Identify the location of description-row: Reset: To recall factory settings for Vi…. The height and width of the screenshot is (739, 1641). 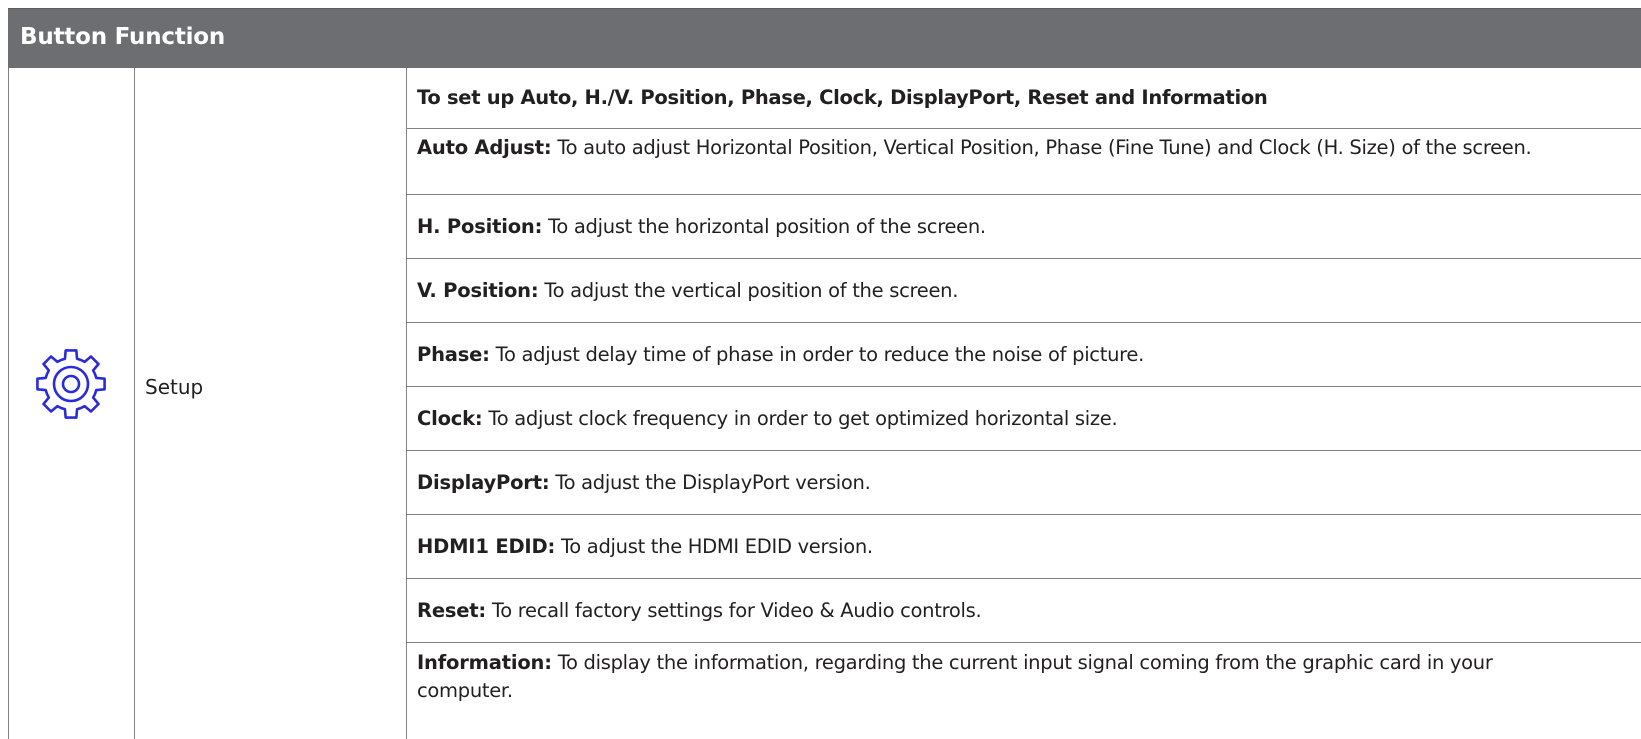
(1024, 611).